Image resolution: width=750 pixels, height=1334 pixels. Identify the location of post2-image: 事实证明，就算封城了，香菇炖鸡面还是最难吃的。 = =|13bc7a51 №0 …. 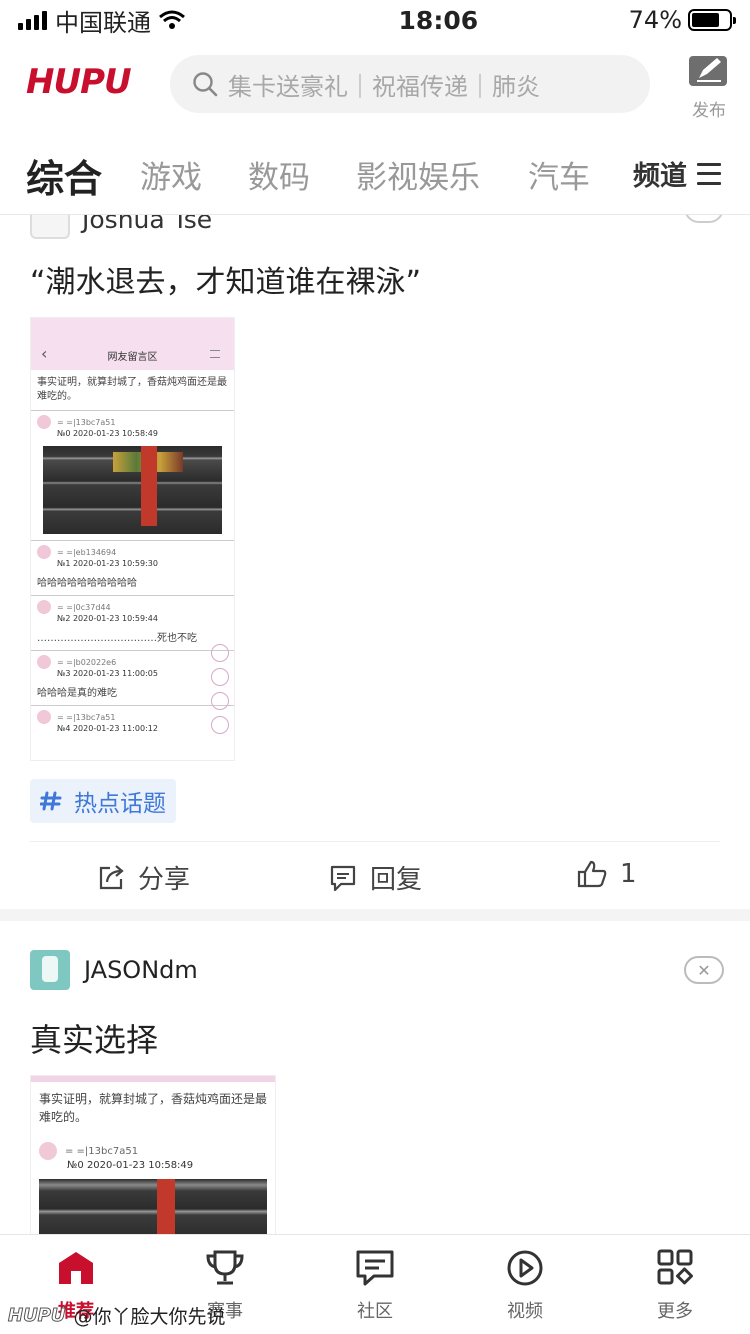
(153, 1154).